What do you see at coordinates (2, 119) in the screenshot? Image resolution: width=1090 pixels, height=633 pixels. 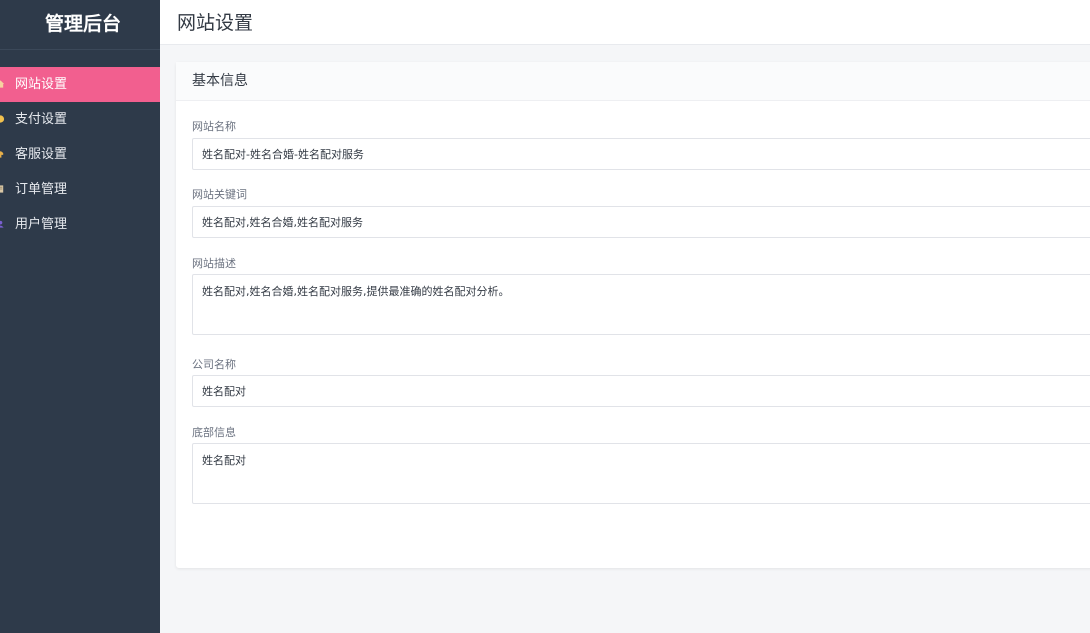 I see `coin-icon` at bounding box center [2, 119].